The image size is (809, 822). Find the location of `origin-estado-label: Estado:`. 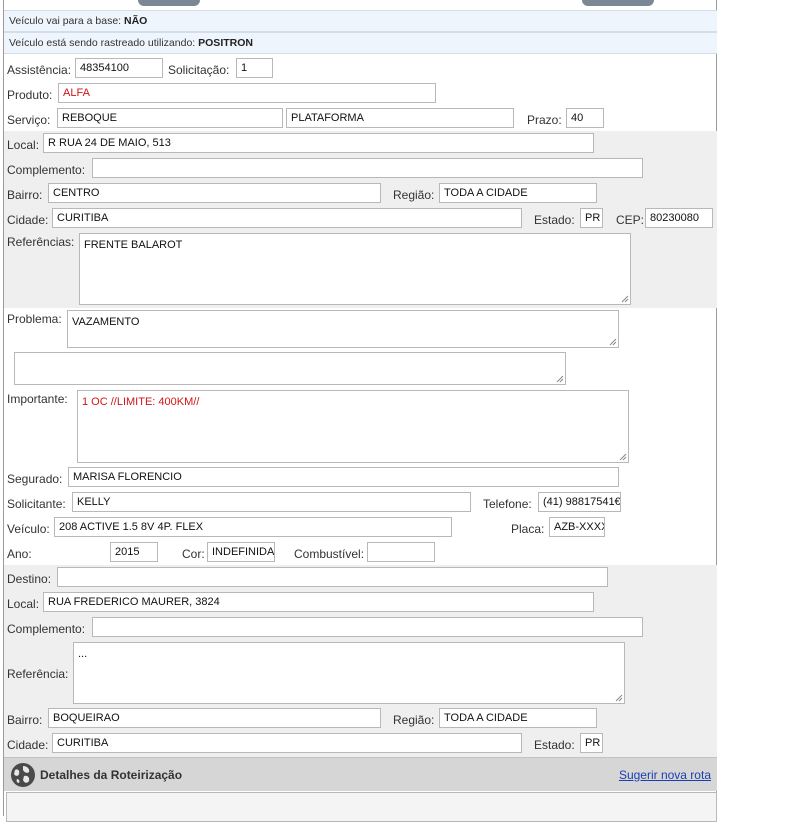

origin-estado-label: Estado: is located at coordinates (554, 220).